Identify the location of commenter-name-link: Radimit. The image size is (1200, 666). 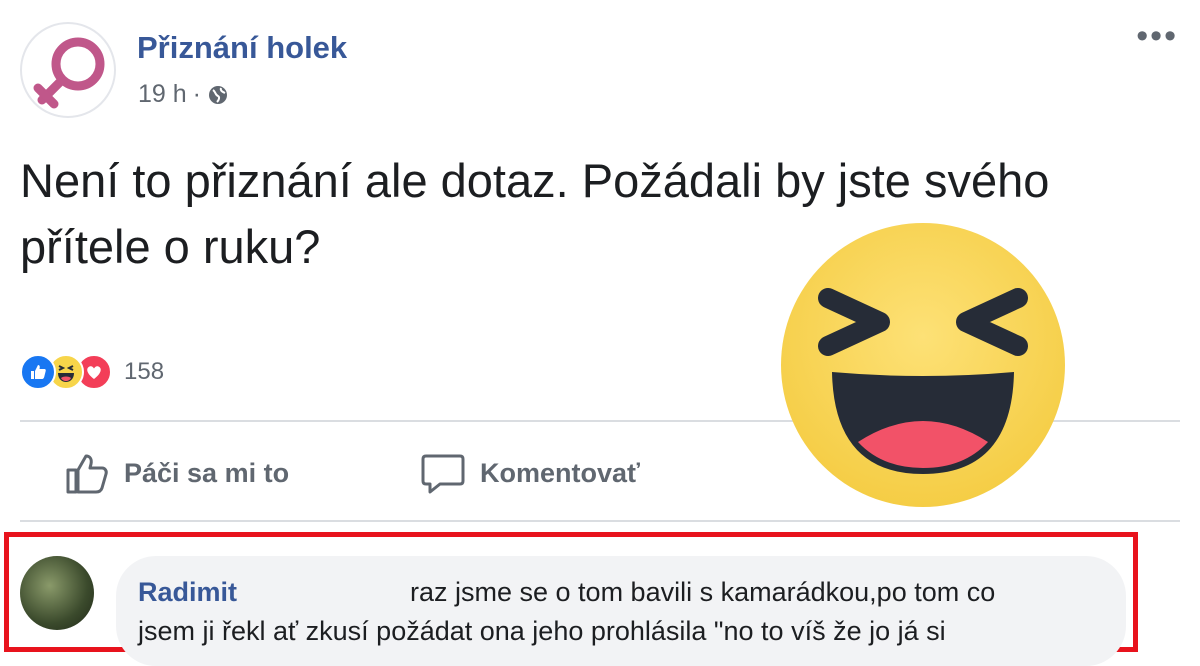
(187, 592).